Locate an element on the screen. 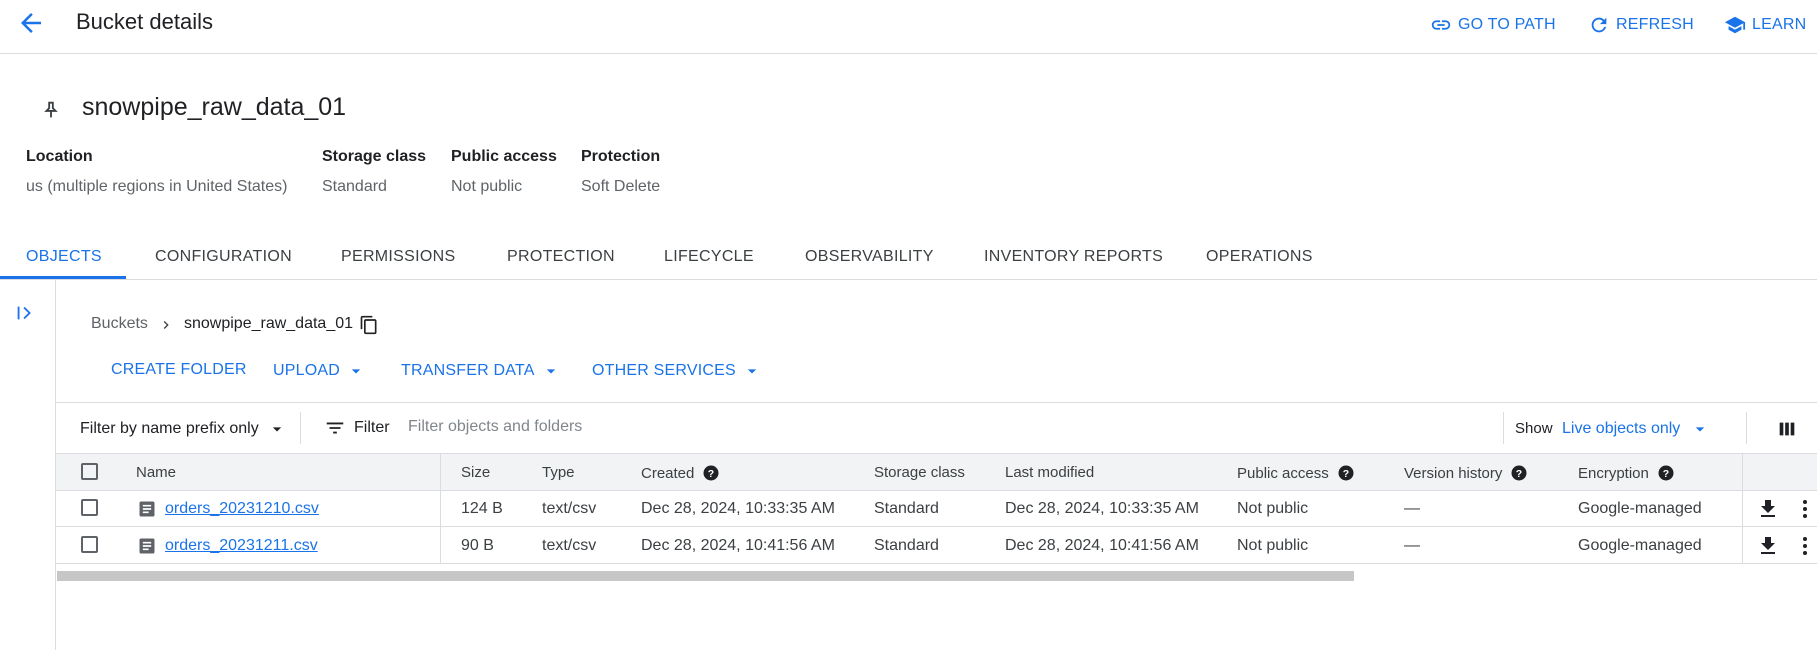  object-name: orders_20231210.csv is located at coordinates (242, 508).